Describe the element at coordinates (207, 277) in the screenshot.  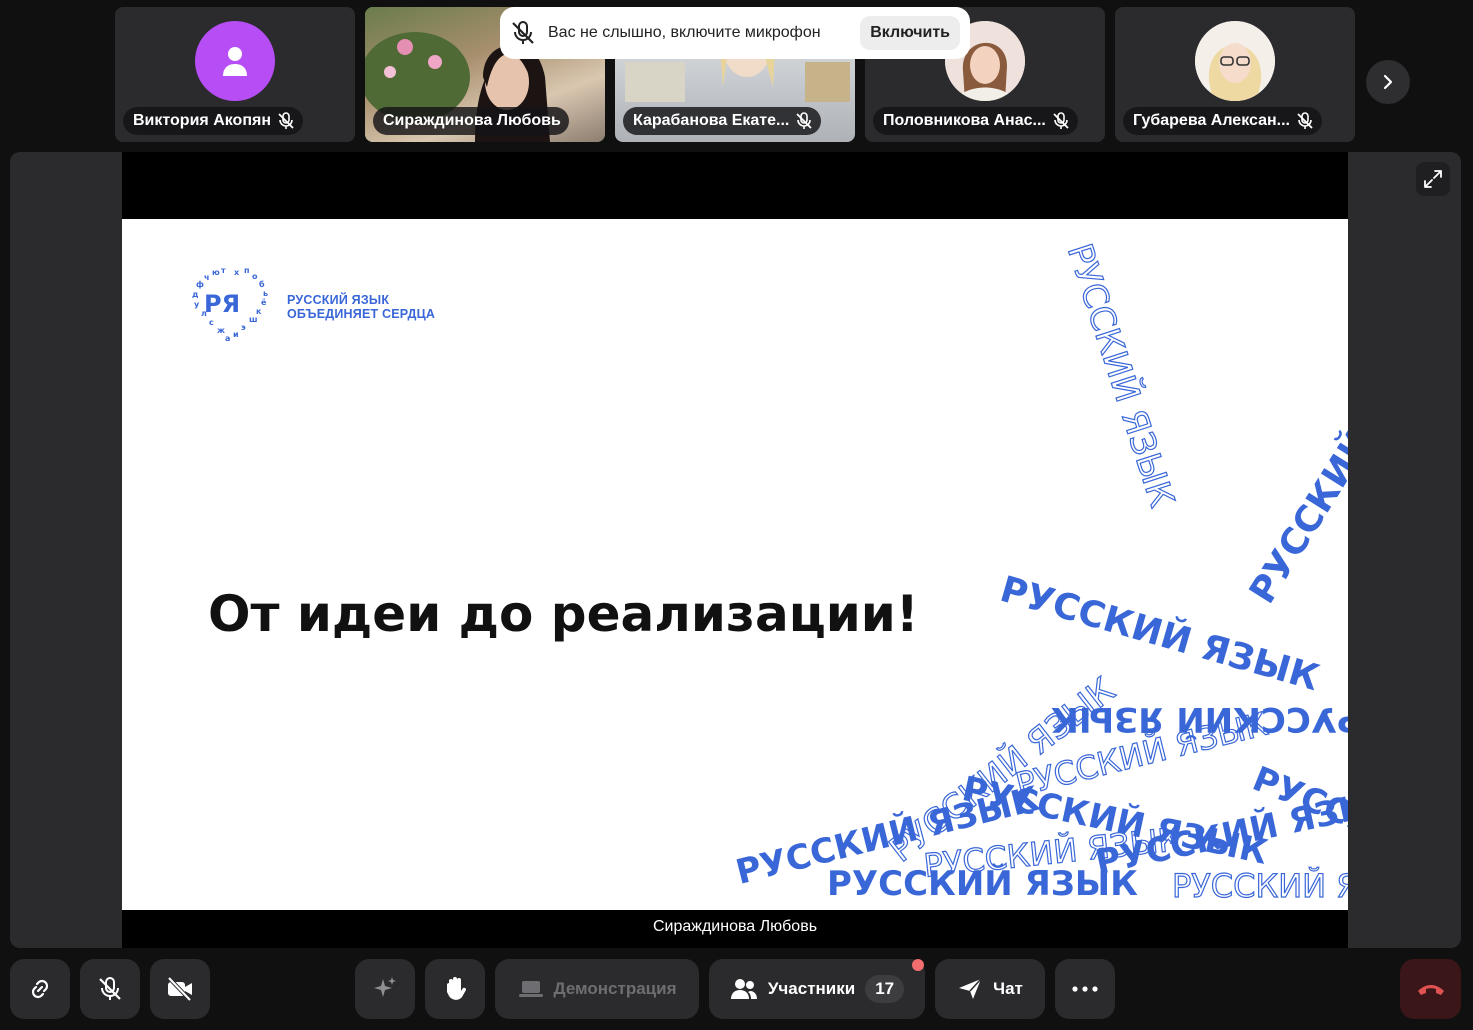
I see `svg-text: ч` at that location.